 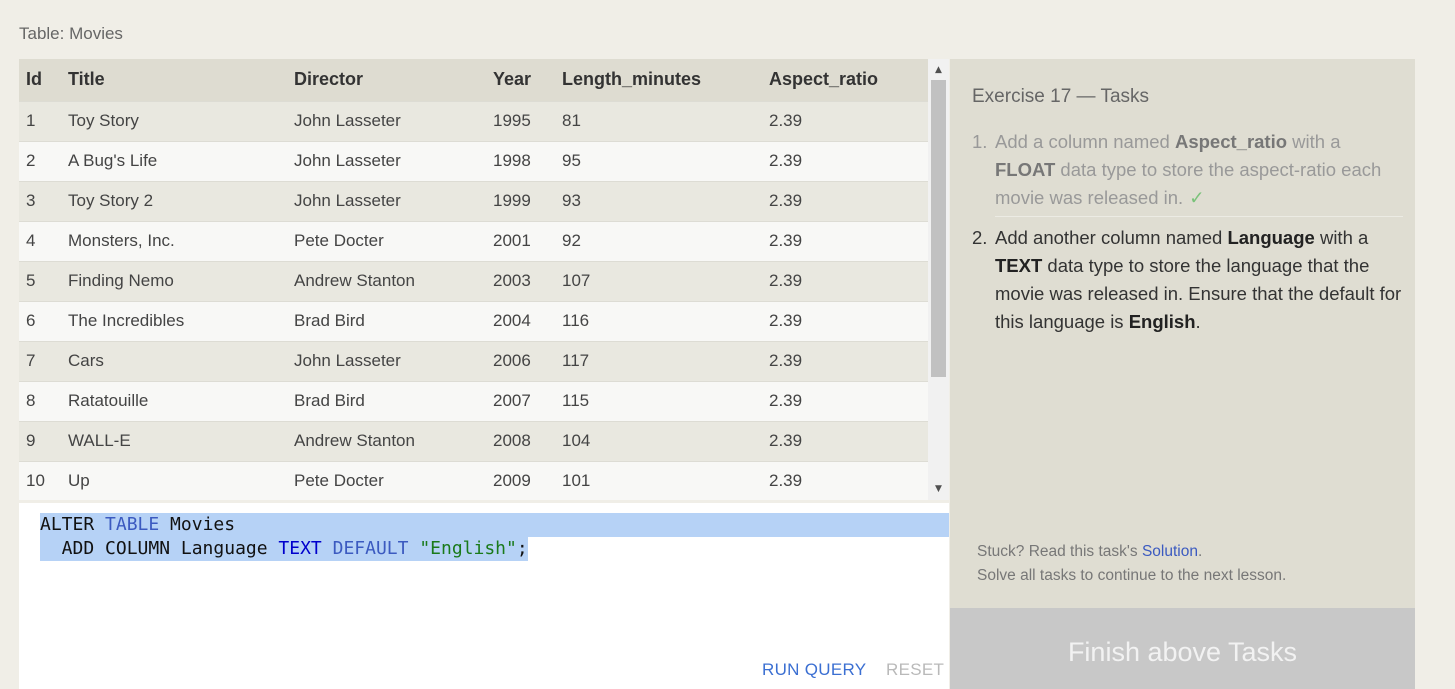 What do you see at coordinates (938, 489) in the screenshot?
I see `scroll-down-arrow-icon: ▼` at bounding box center [938, 489].